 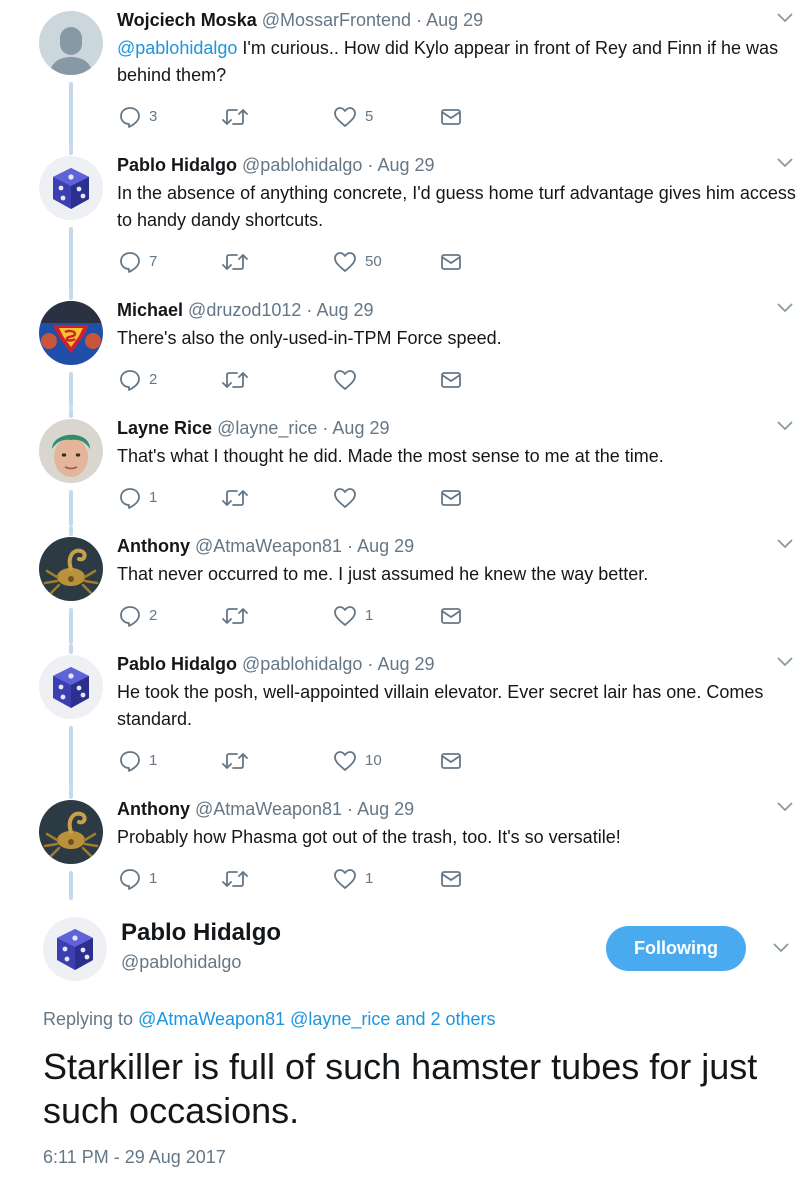 I want to click on tweet-header: Pablo Hidalgo @pablohidalgo · Aug 29, so click(x=276, y=165).